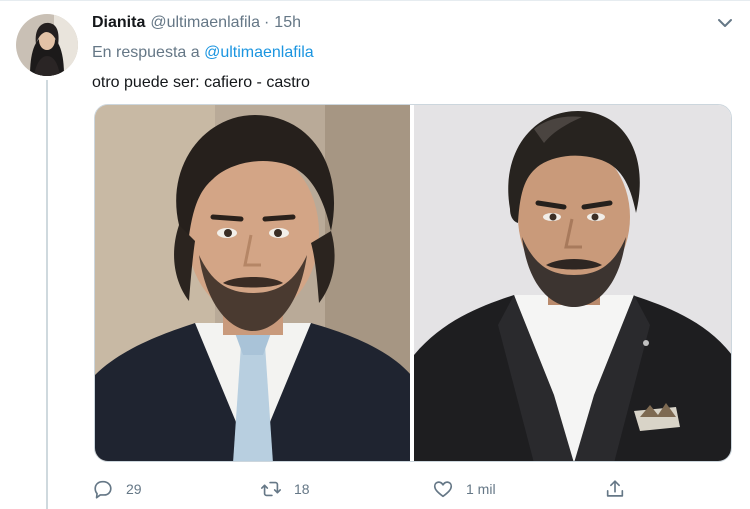 This screenshot has width=750, height=509. I want to click on tweet-actions: 29 18 1 mil, so click(372, 490).